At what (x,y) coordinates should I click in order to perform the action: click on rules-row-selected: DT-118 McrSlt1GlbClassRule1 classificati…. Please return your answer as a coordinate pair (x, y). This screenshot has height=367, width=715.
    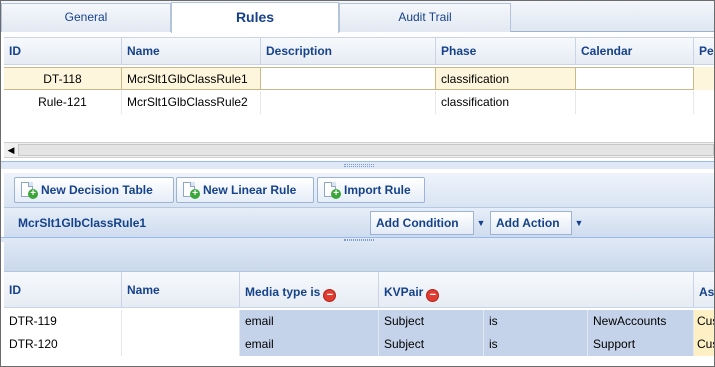
    Looking at the image, I should click on (359, 78).